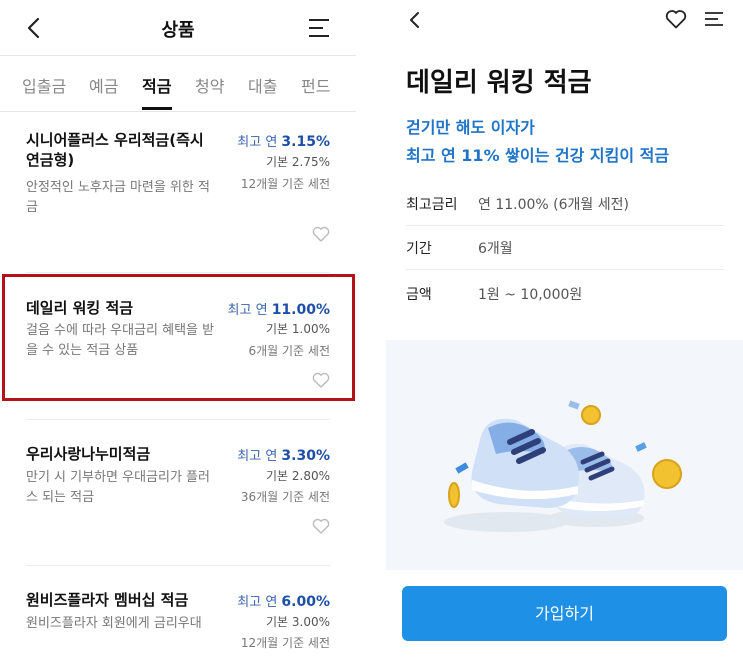 This screenshot has width=743, height=657. Describe the element at coordinates (415, 20) in the screenshot. I see `back-icon` at that location.